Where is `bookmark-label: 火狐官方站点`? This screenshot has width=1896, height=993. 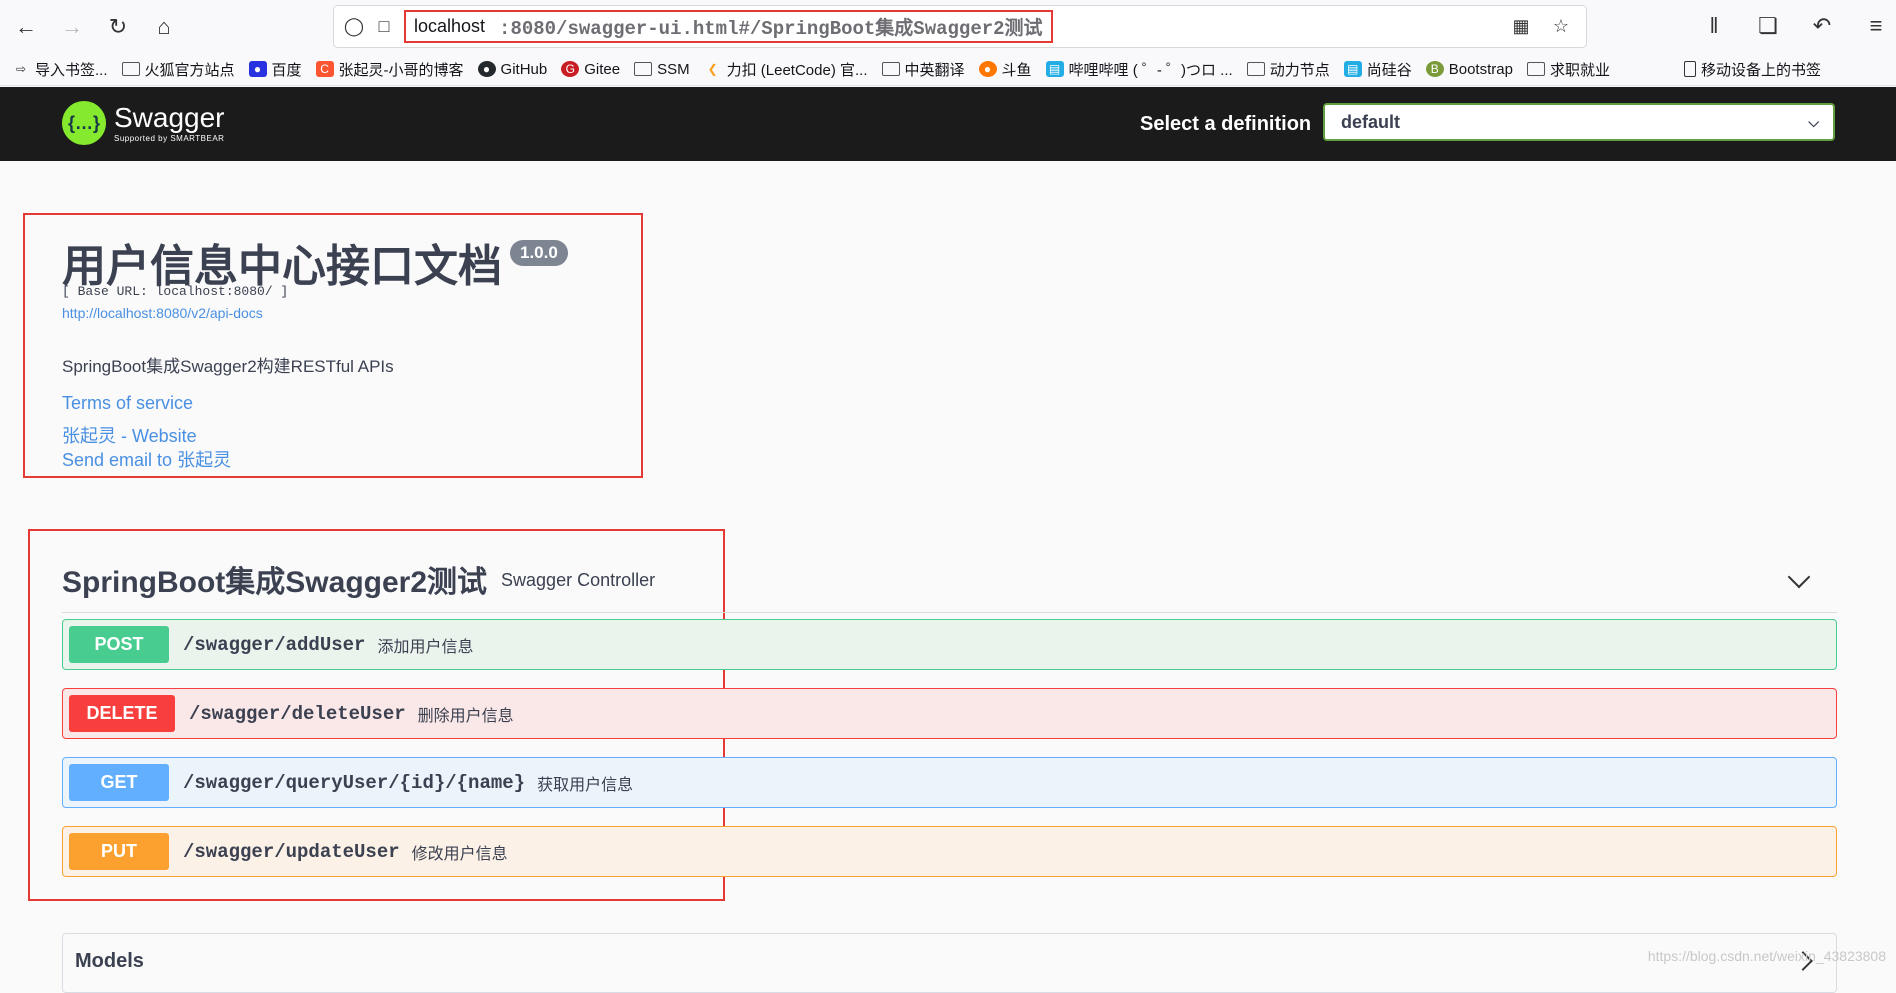 bookmark-label: 火狐官方站点 is located at coordinates (189, 70).